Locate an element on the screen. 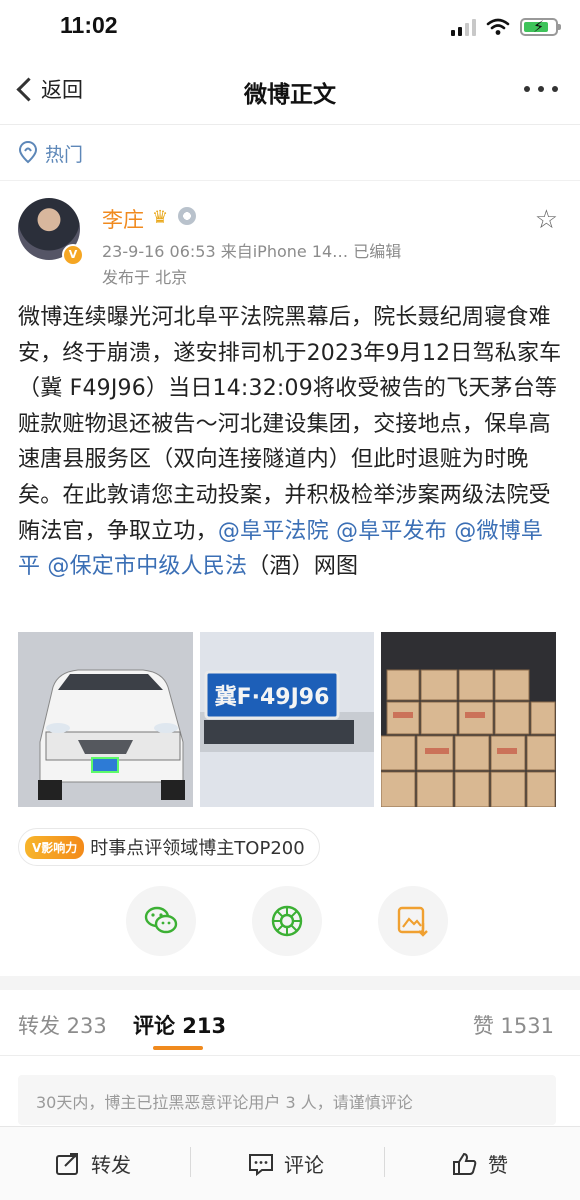 This screenshot has height=1200, width=580. influence-tag: V影响力 is located at coordinates (55, 847).